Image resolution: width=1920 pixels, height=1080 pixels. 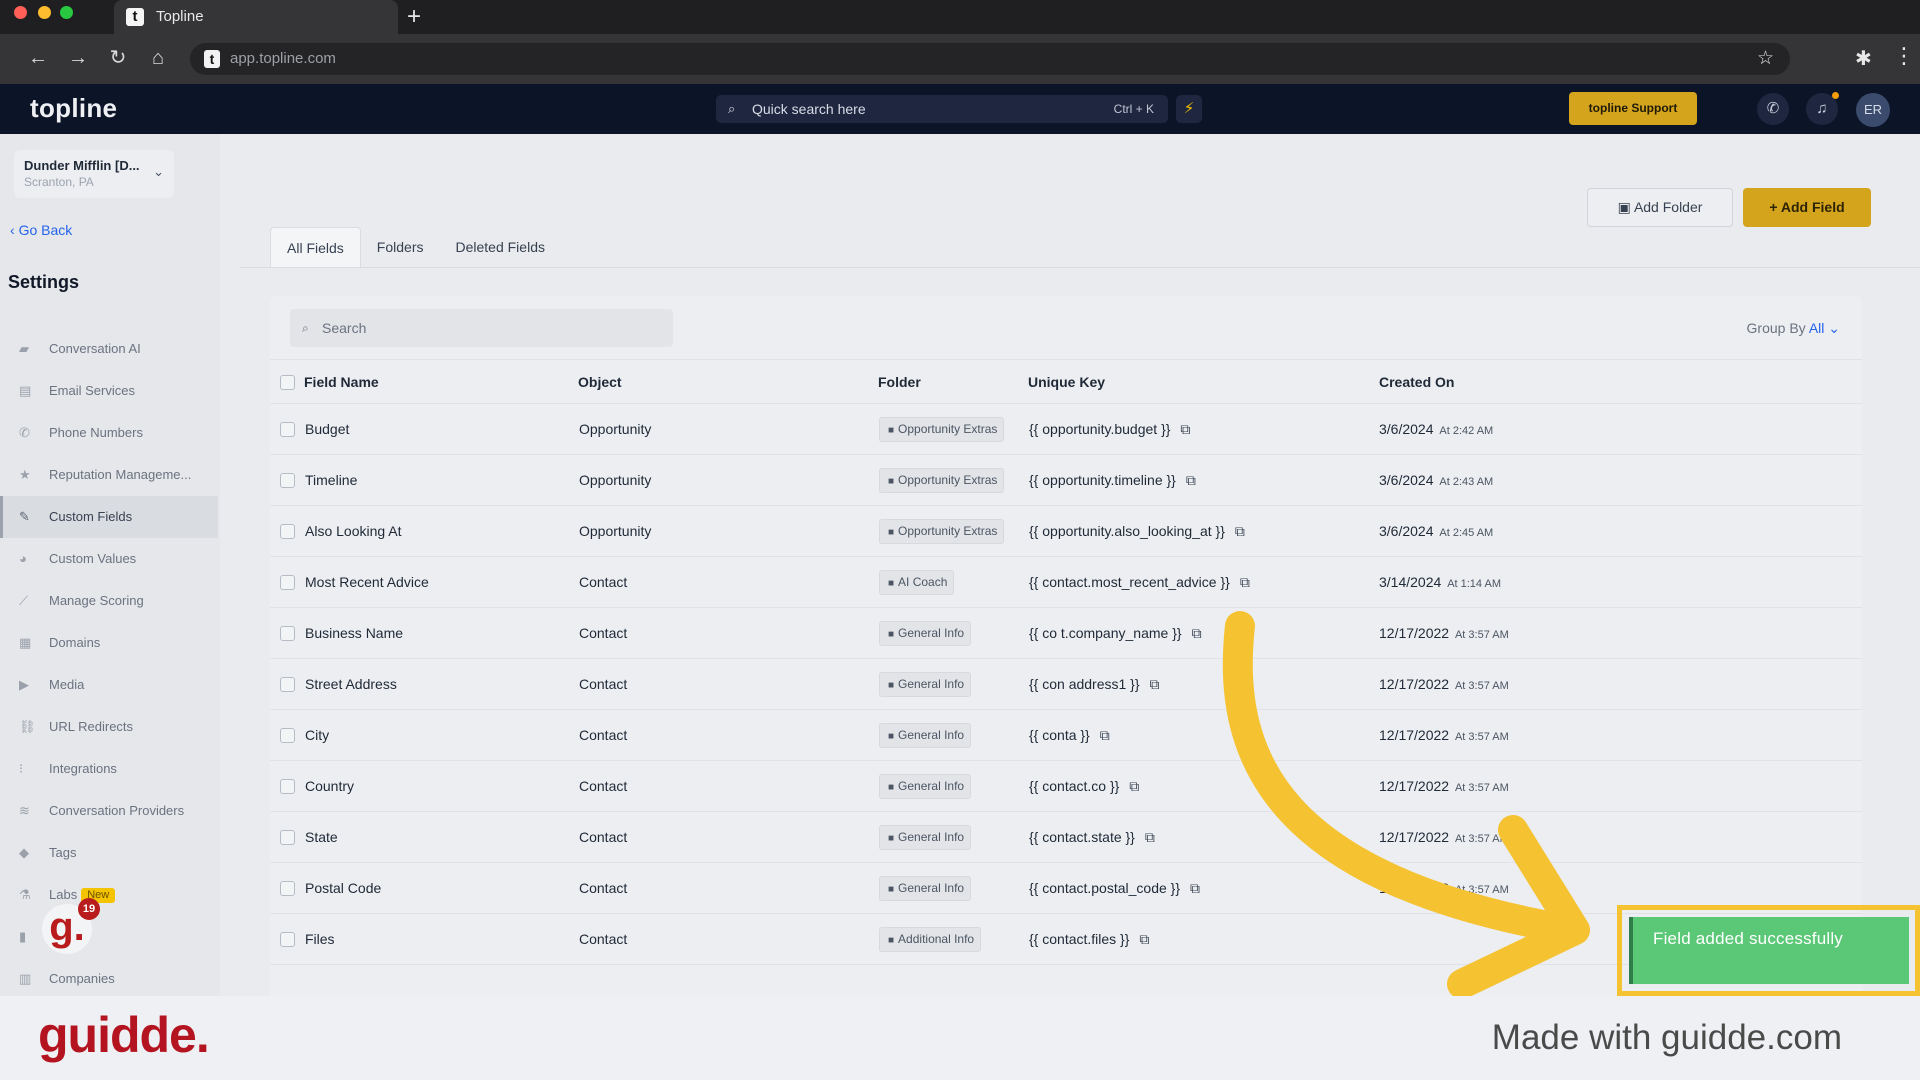 I want to click on sidebar-item-media: ▶ Media, so click(x=109, y=685).